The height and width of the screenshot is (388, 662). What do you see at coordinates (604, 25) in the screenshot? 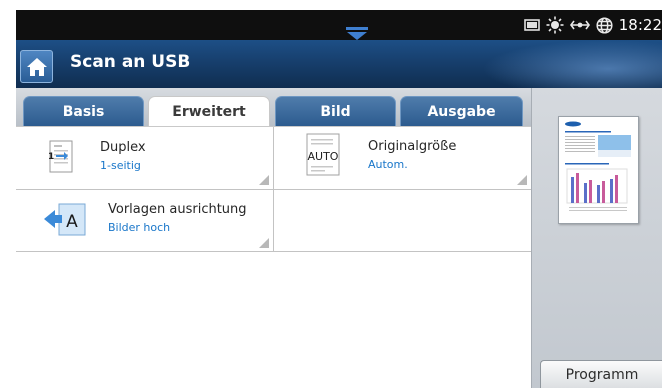
I see `globe-icon` at bounding box center [604, 25].